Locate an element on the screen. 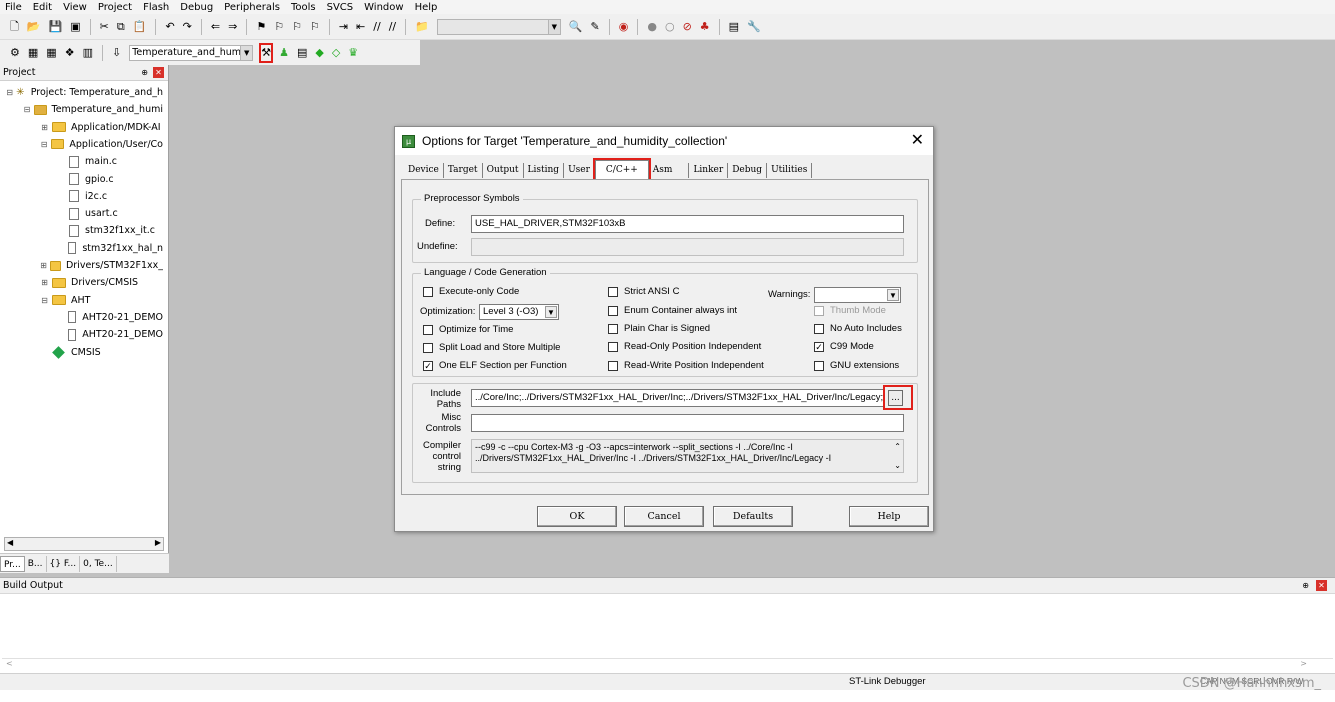 This screenshot has height=702, width=1335. optimization-select: Level 3 (-O3) ▼ is located at coordinates (519, 312).